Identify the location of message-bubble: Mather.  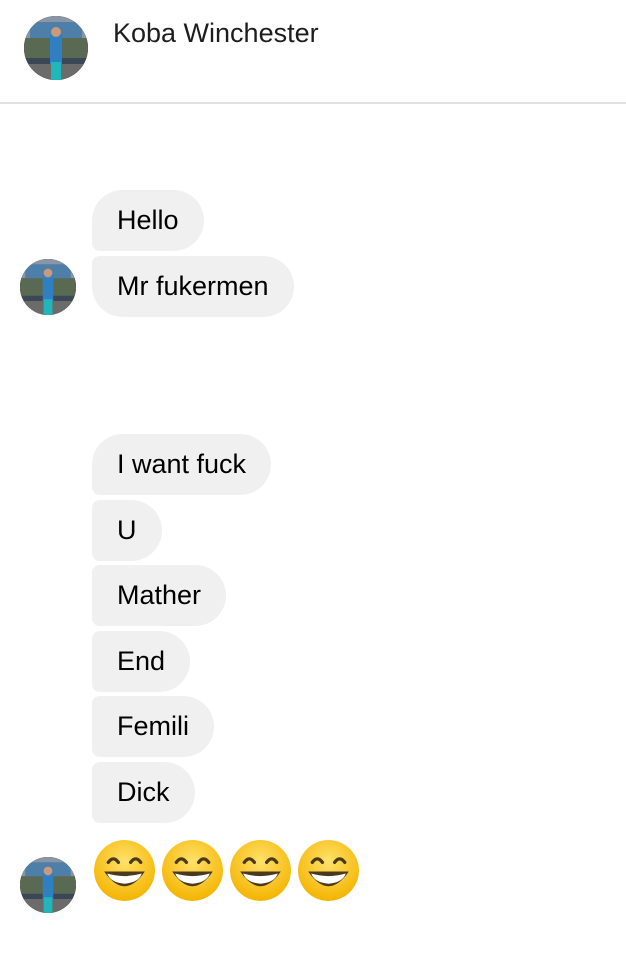
(159, 595).